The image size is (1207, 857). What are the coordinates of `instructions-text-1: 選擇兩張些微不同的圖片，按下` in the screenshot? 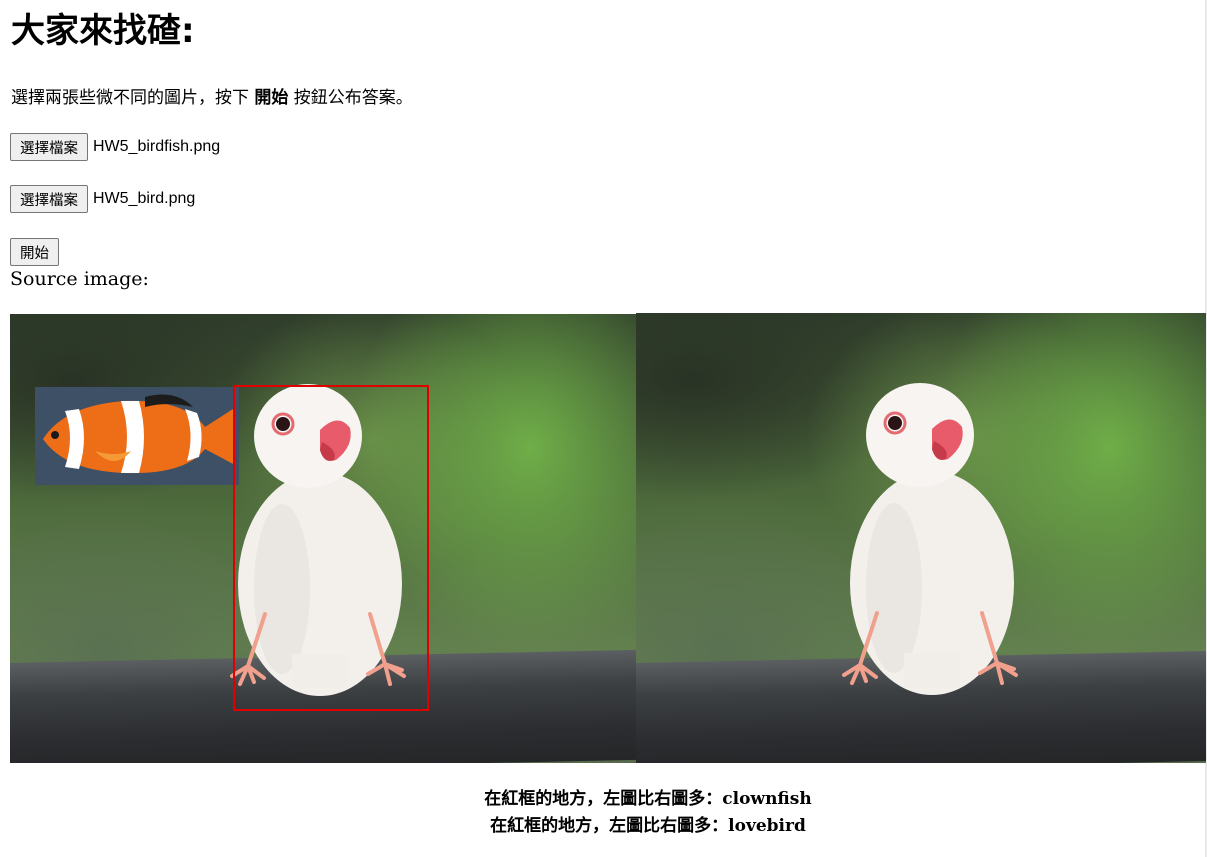 It's located at (133, 98).